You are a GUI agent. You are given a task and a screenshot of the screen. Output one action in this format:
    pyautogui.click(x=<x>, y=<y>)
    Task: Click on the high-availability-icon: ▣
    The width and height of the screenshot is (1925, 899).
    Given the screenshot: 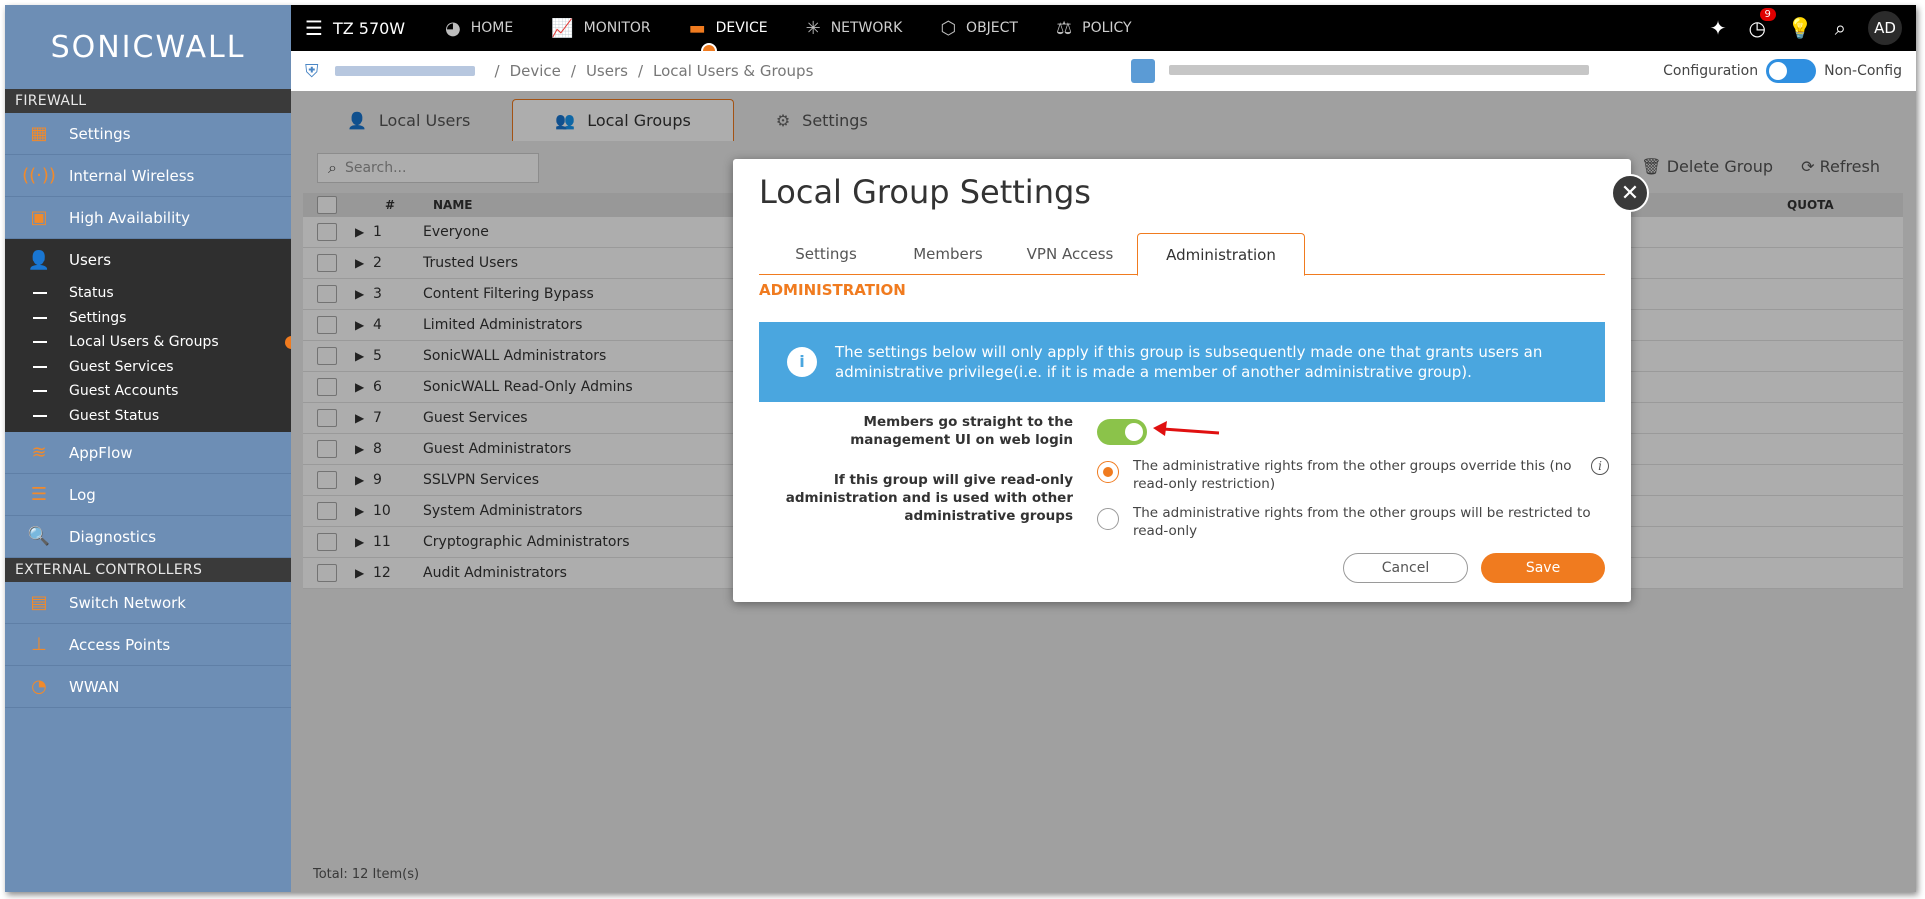 What is the action you would take?
    pyautogui.click(x=39, y=217)
    